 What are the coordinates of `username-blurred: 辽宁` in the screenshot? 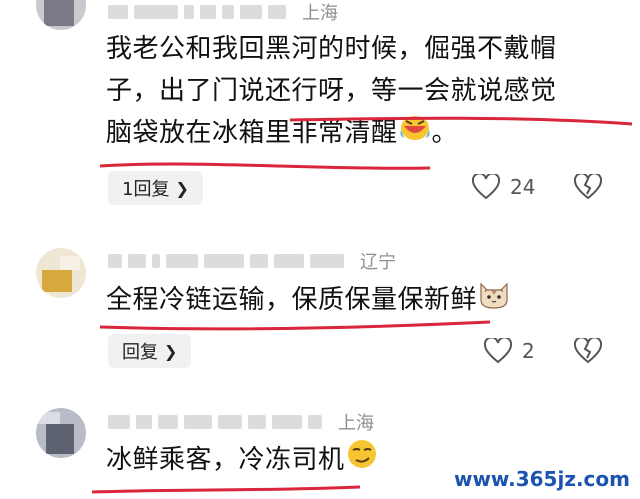 It's located at (252, 261).